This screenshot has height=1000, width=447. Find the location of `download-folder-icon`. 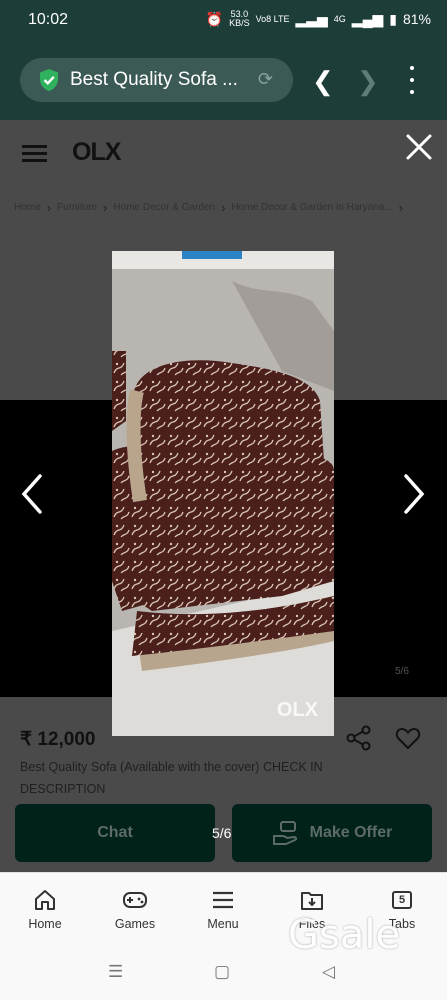

download-folder-icon is located at coordinates (312, 901).